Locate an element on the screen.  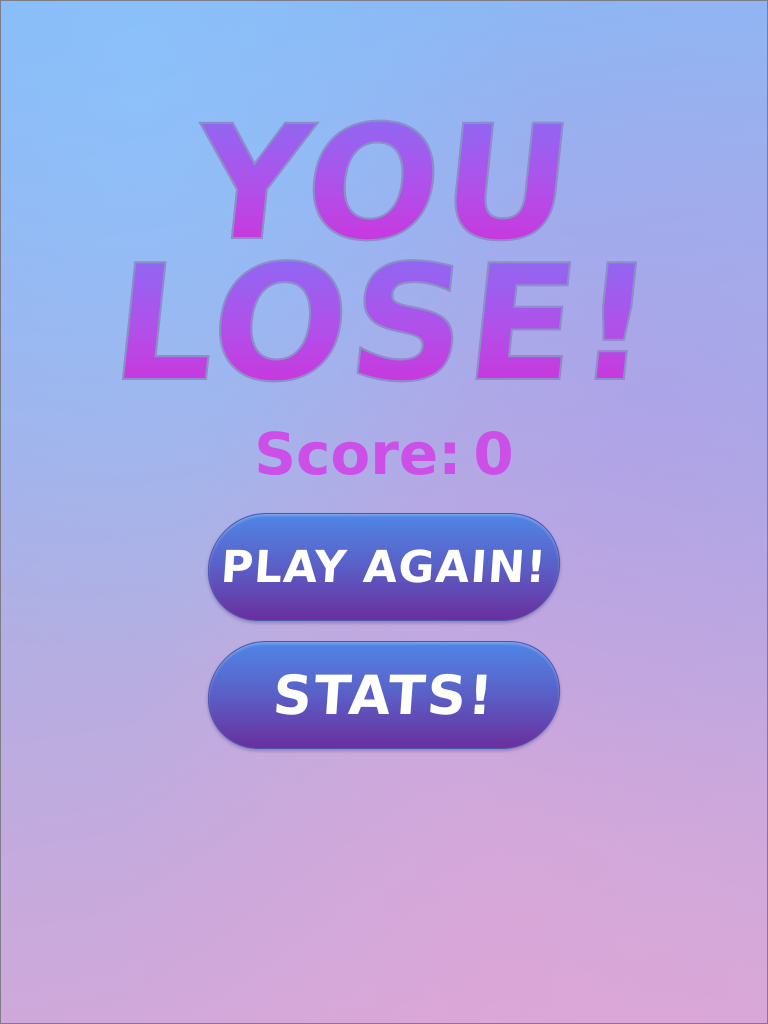
stats-button: STATS! is located at coordinates (384, 695).